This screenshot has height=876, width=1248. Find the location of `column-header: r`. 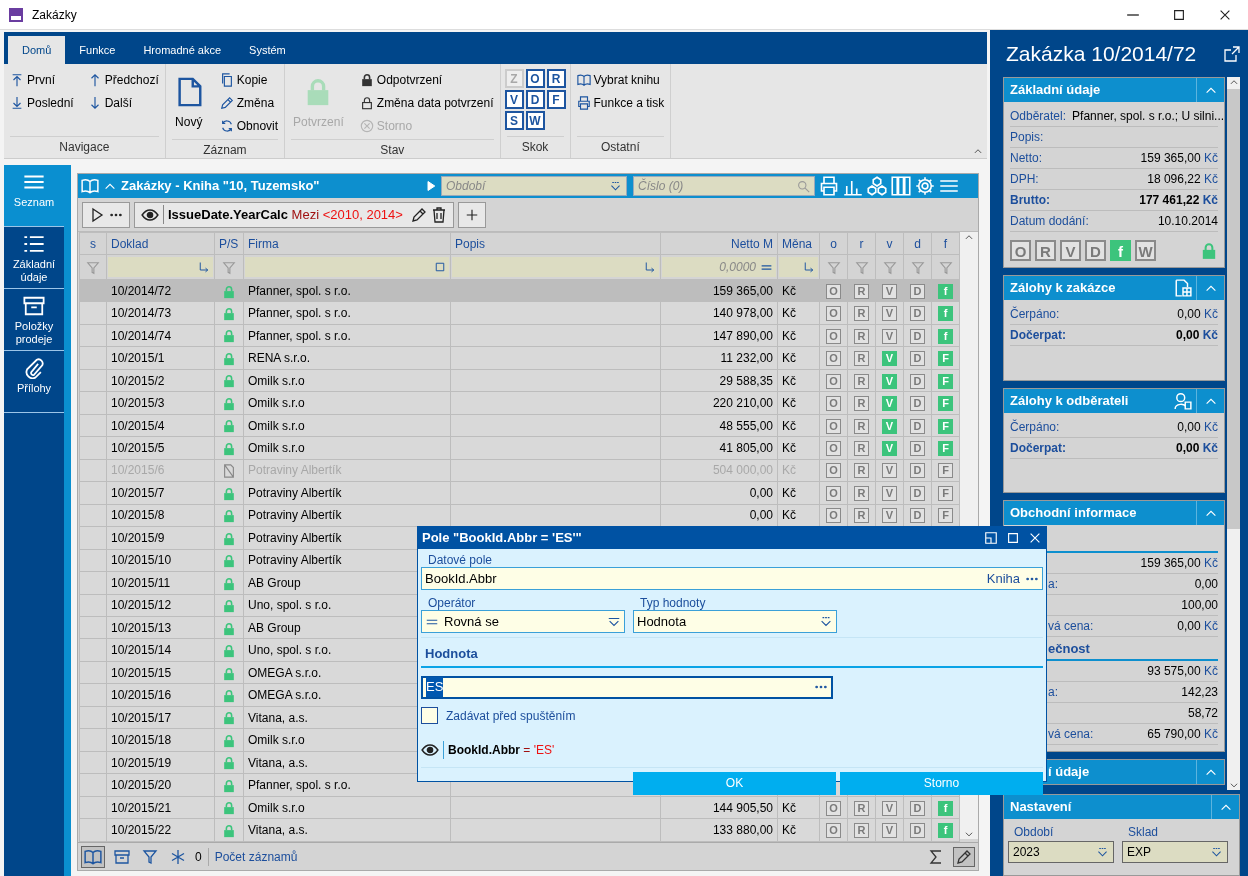

column-header: r is located at coordinates (861, 243).